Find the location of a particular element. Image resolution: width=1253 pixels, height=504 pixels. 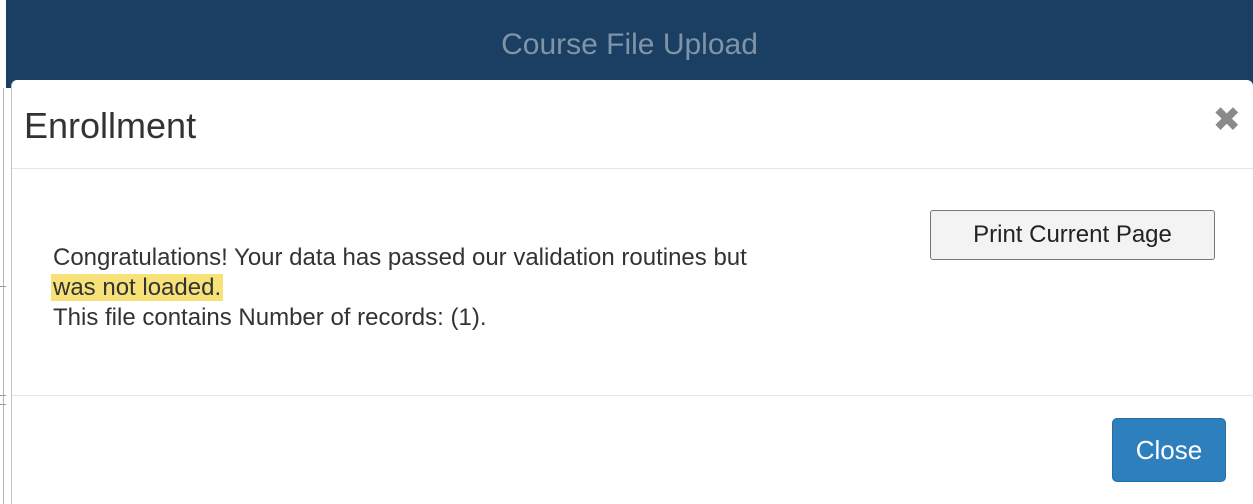

close-button: Close is located at coordinates (1169, 450).